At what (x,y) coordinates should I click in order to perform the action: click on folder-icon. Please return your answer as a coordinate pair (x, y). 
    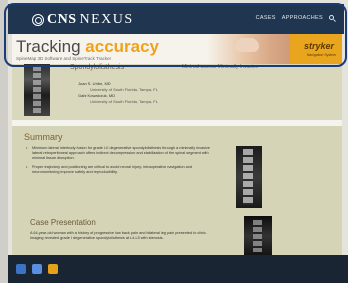
    Looking at the image, I should click on (53, 269).